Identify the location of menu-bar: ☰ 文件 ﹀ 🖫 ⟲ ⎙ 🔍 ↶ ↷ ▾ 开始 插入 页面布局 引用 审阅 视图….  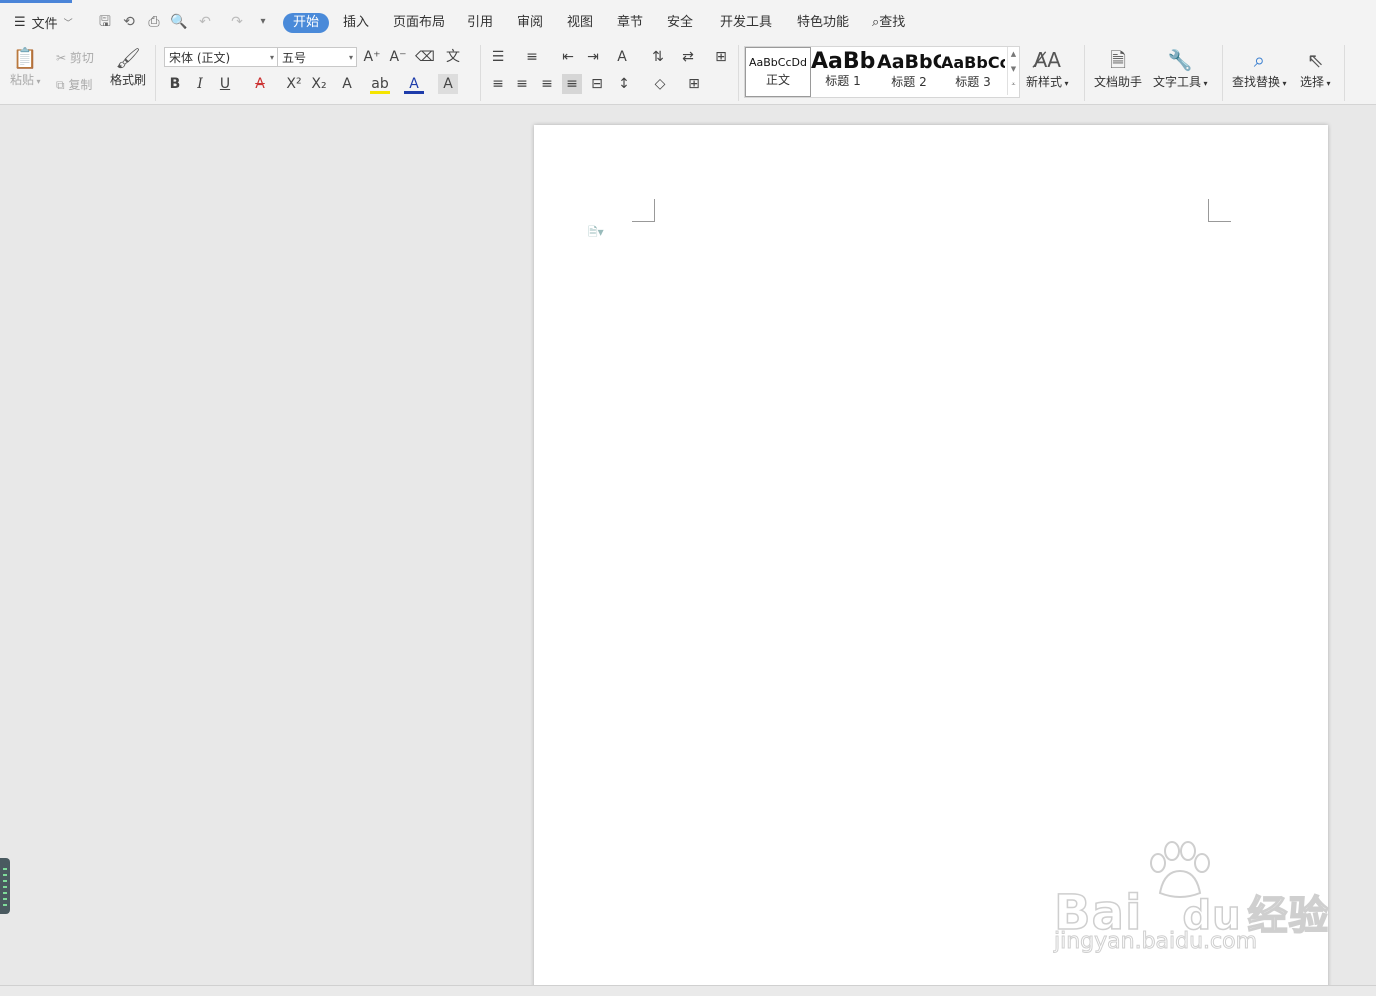
(688, 22).